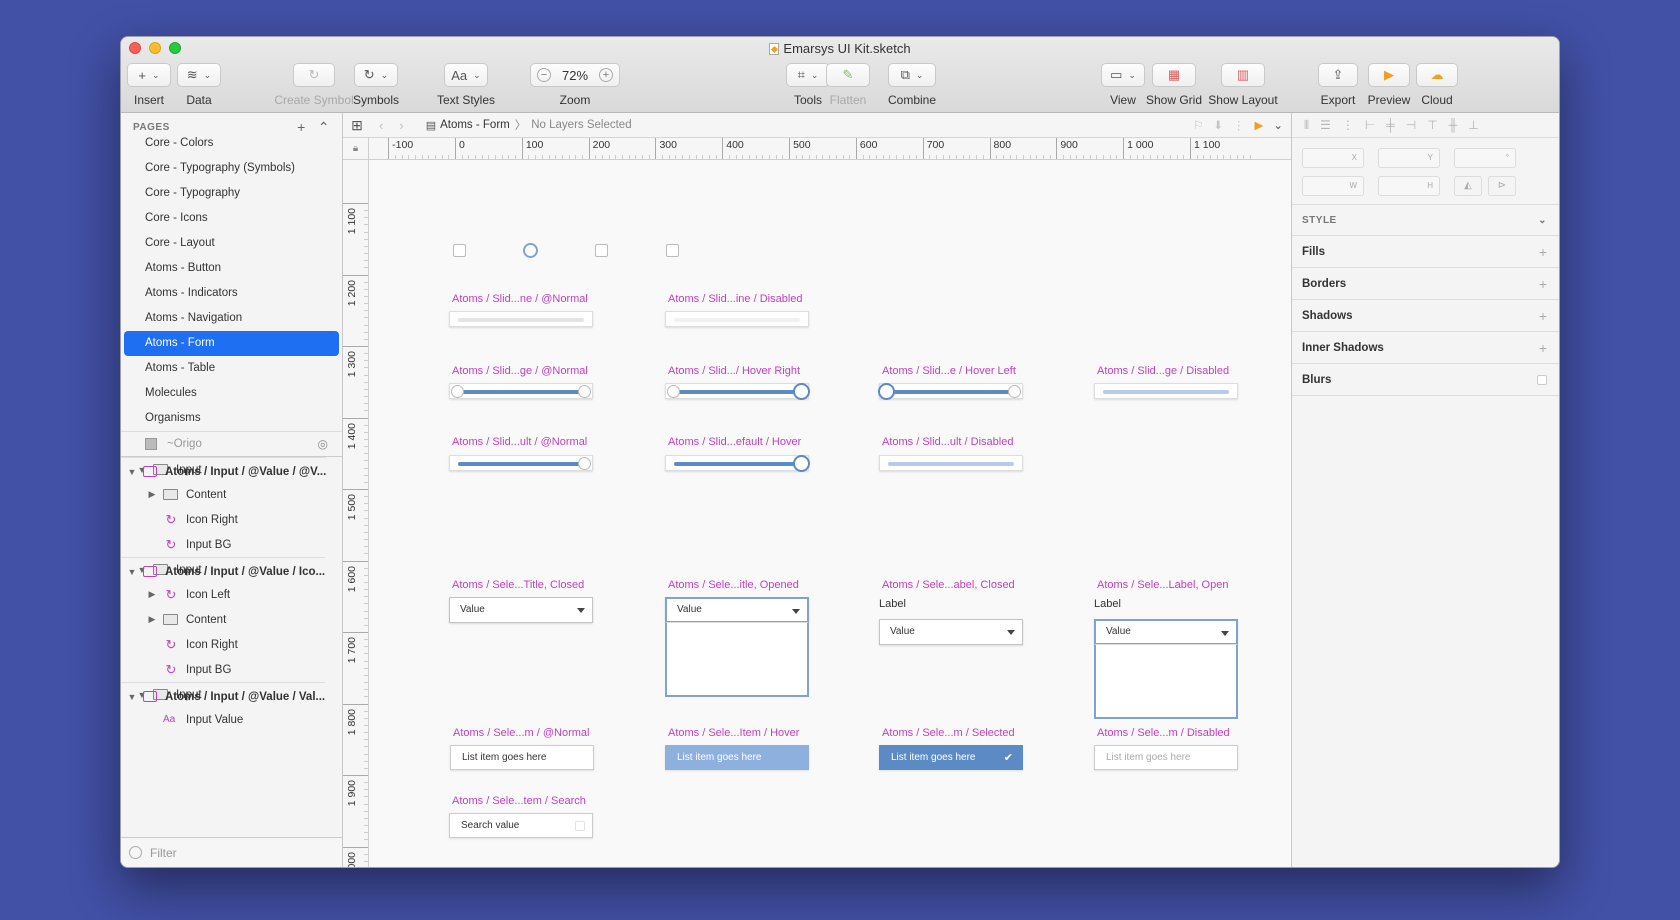 The width and height of the screenshot is (1680, 920). Describe the element at coordinates (521, 391) in the screenshot. I see `slider-range-normal` at that location.